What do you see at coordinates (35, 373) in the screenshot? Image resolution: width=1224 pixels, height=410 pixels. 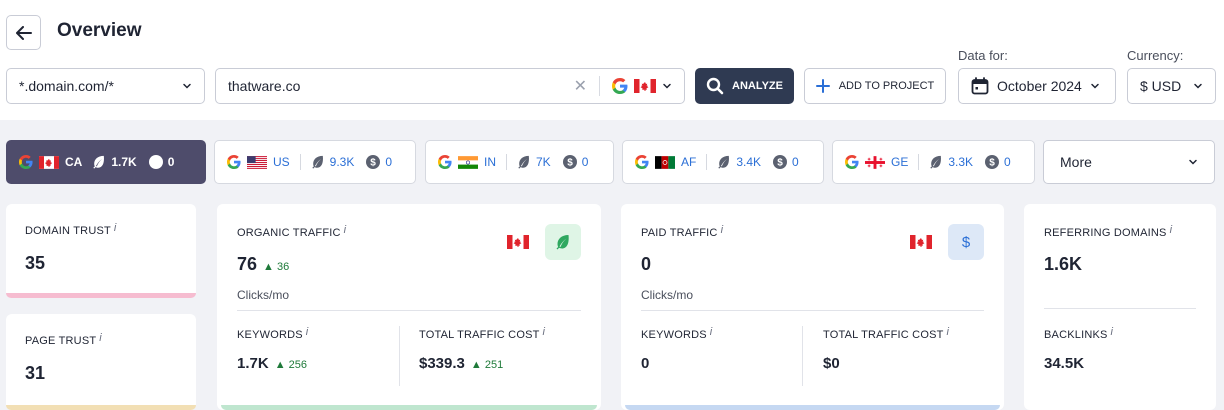 I see `page-trust-value: 31` at bounding box center [35, 373].